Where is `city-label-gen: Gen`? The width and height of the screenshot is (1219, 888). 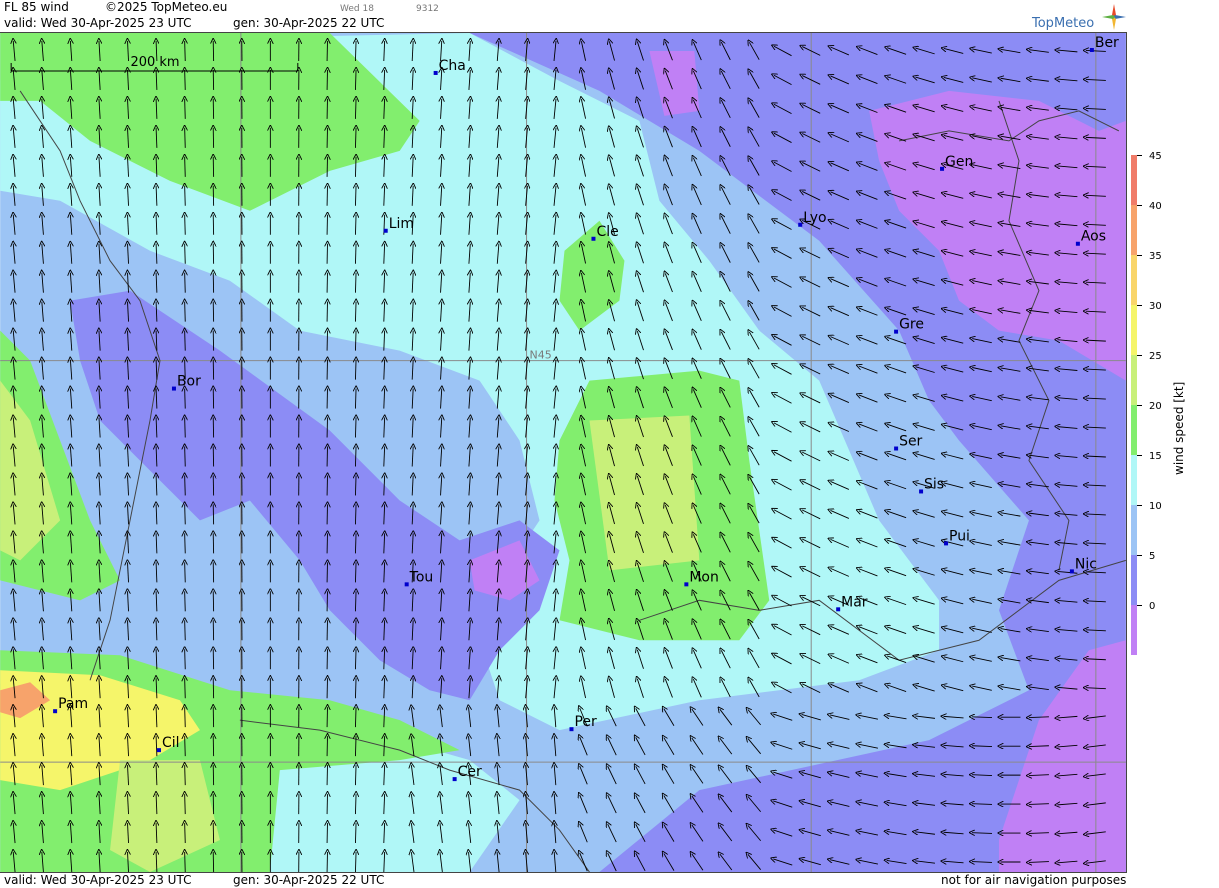 city-label-gen: Gen is located at coordinates (959, 162).